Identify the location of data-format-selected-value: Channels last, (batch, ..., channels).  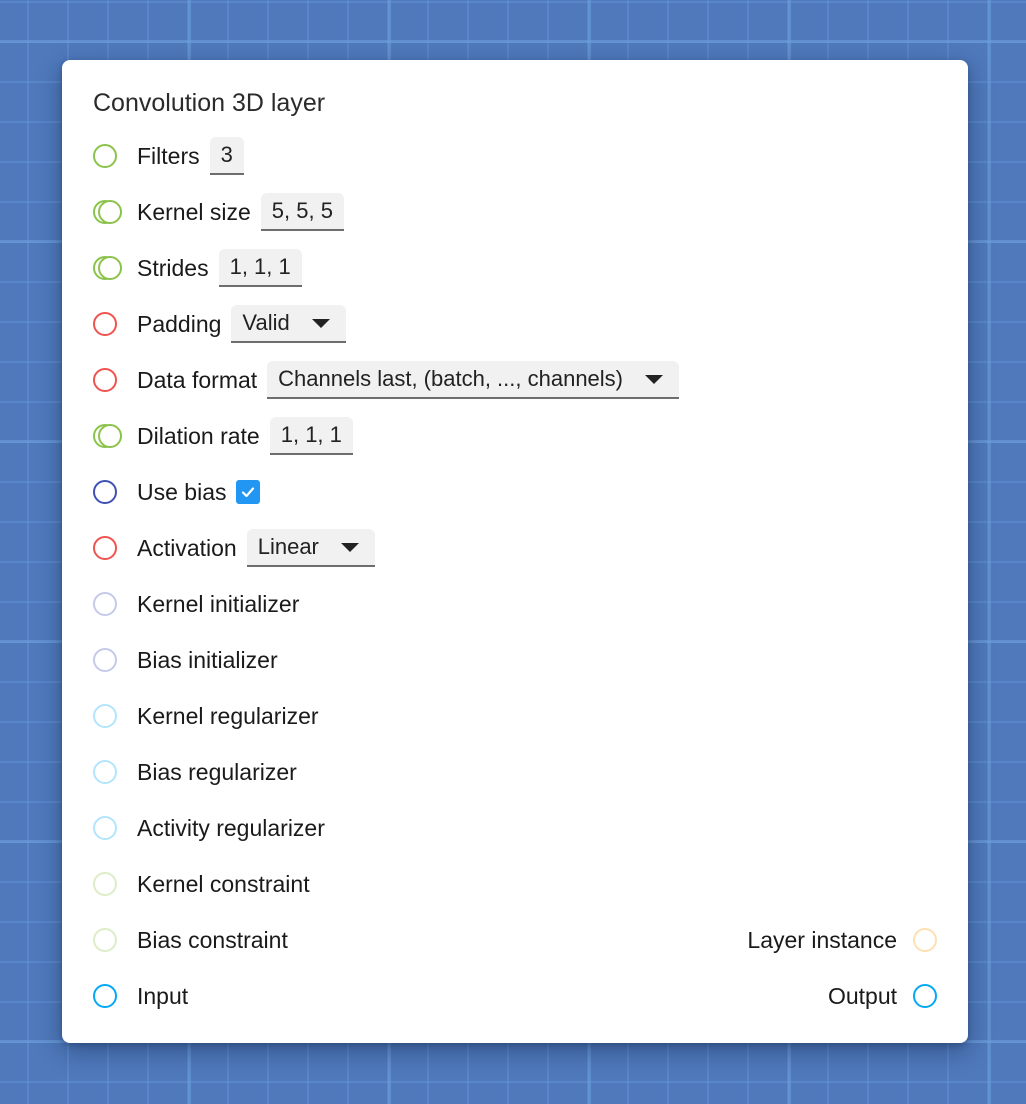
(451, 378).